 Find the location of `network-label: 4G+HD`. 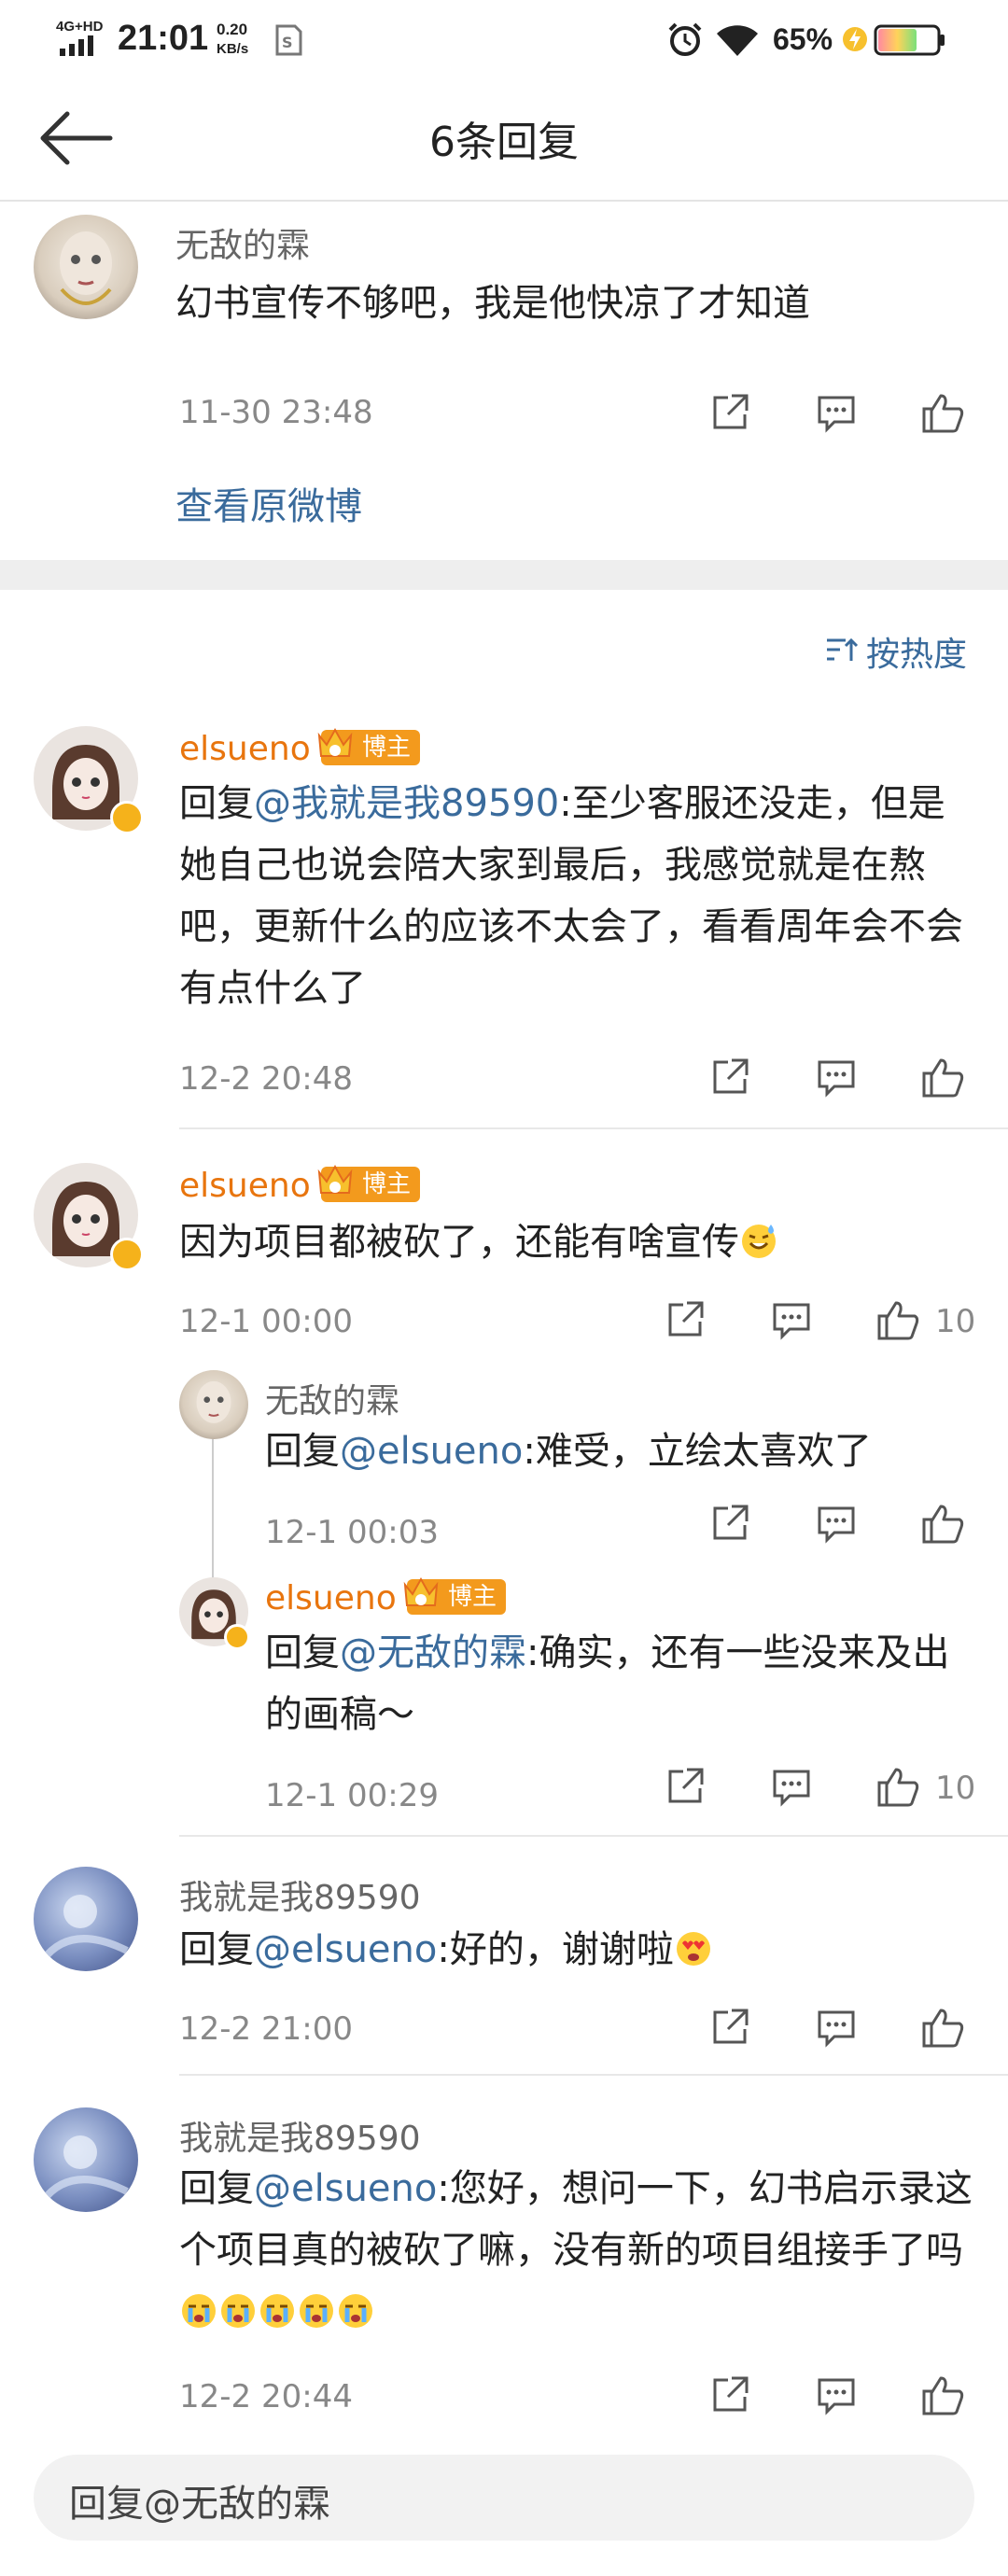

network-label: 4G+HD is located at coordinates (80, 27).